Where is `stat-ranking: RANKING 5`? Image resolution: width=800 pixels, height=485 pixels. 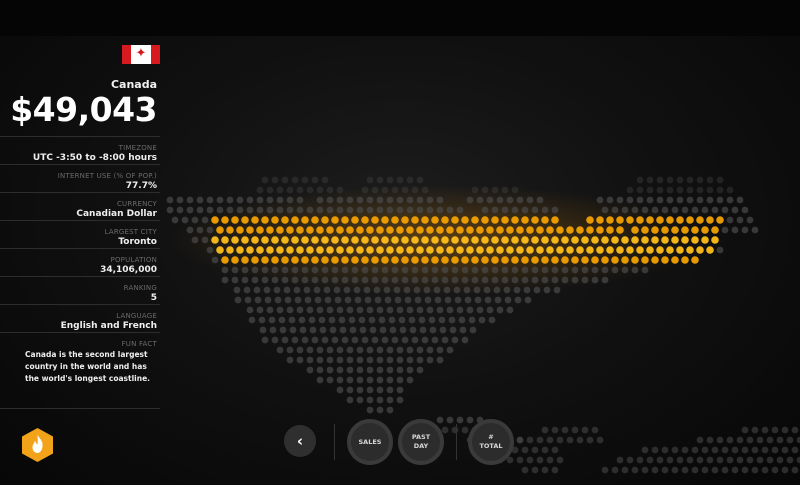 stat-ranking: RANKING 5 is located at coordinates (80, 289).